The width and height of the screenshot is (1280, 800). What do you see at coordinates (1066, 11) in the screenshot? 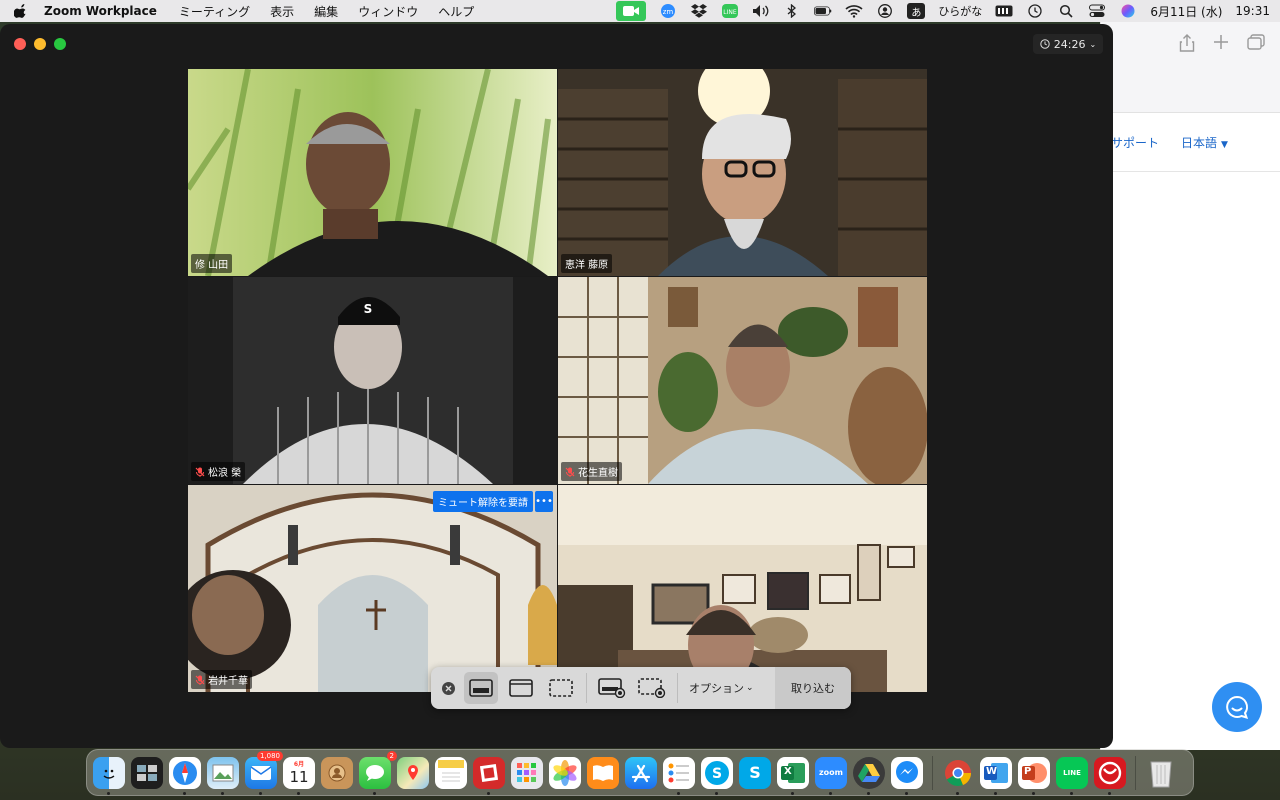
I see `search-icon` at bounding box center [1066, 11].